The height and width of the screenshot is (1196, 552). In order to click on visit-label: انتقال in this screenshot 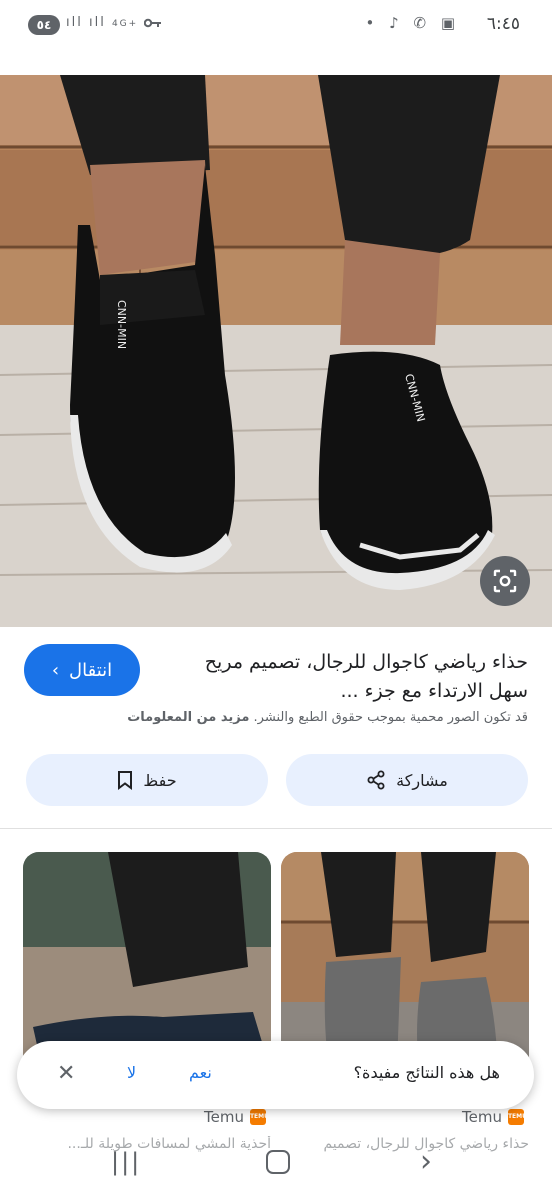, I will do `click(91, 670)`.